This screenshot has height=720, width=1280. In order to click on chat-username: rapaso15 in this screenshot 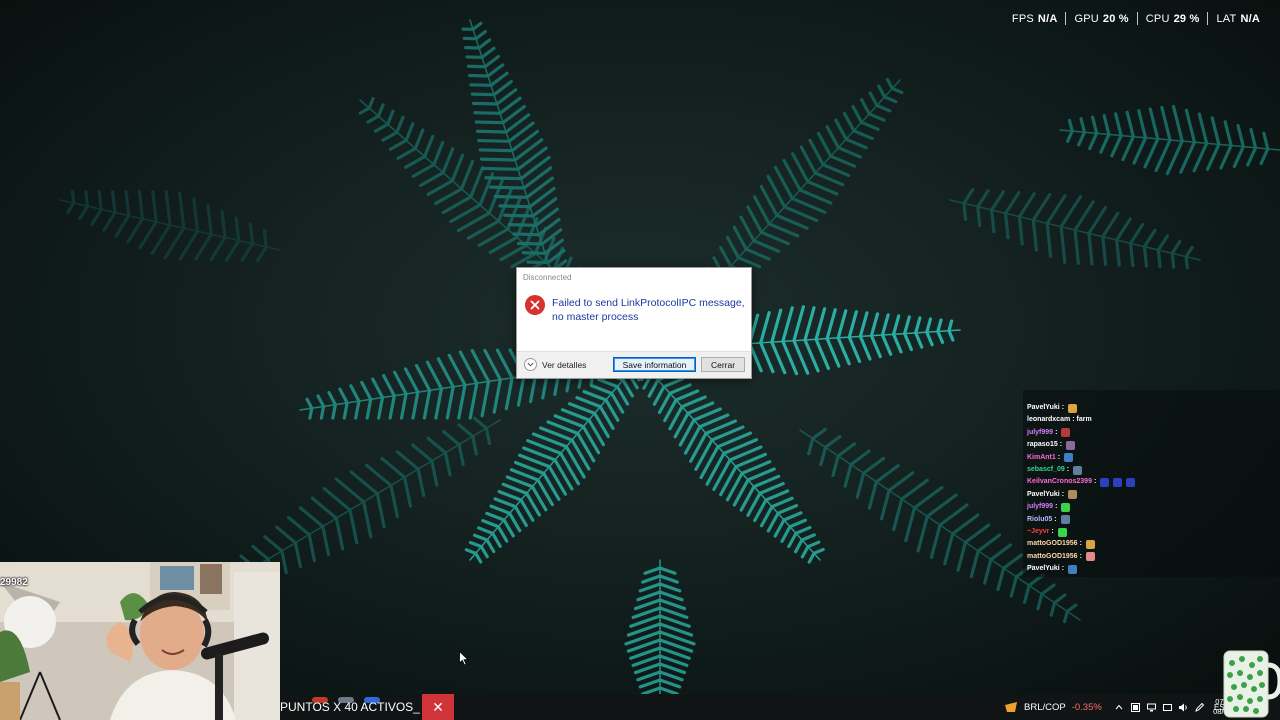, I will do `click(1042, 445)`.